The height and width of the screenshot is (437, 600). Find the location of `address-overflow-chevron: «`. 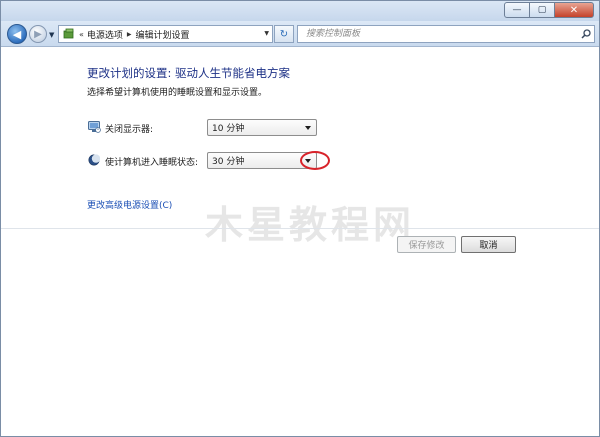

address-overflow-chevron: « is located at coordinates (81, 34).